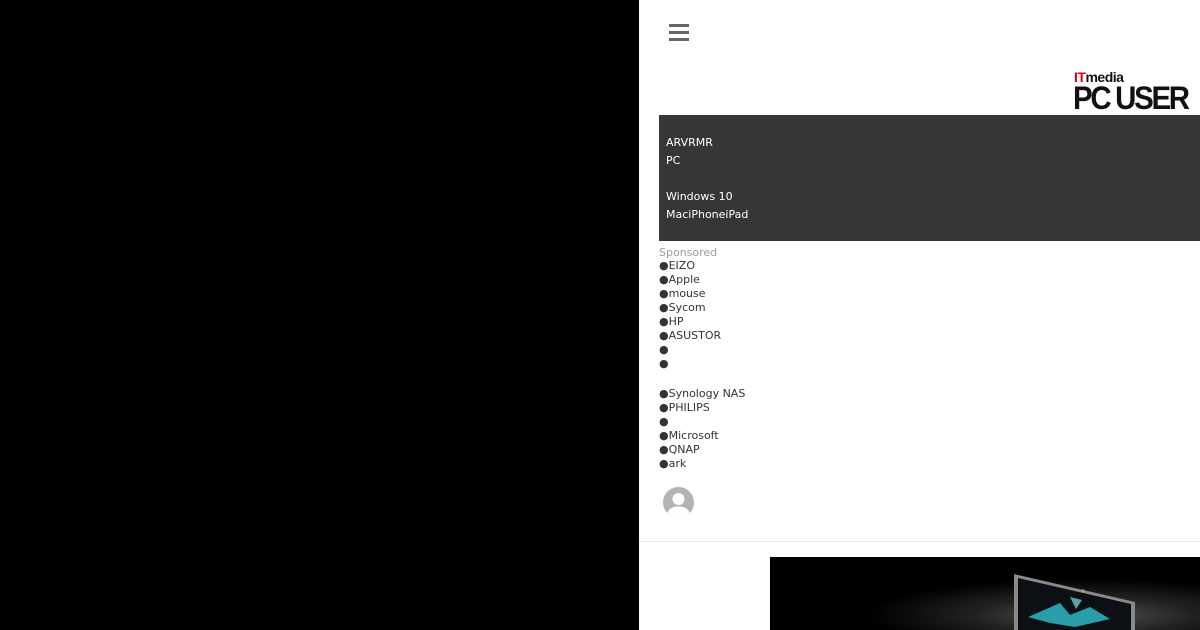 The image size is (1200, 630). I want to click on nav-item-pc: PC, so click(673, 160).